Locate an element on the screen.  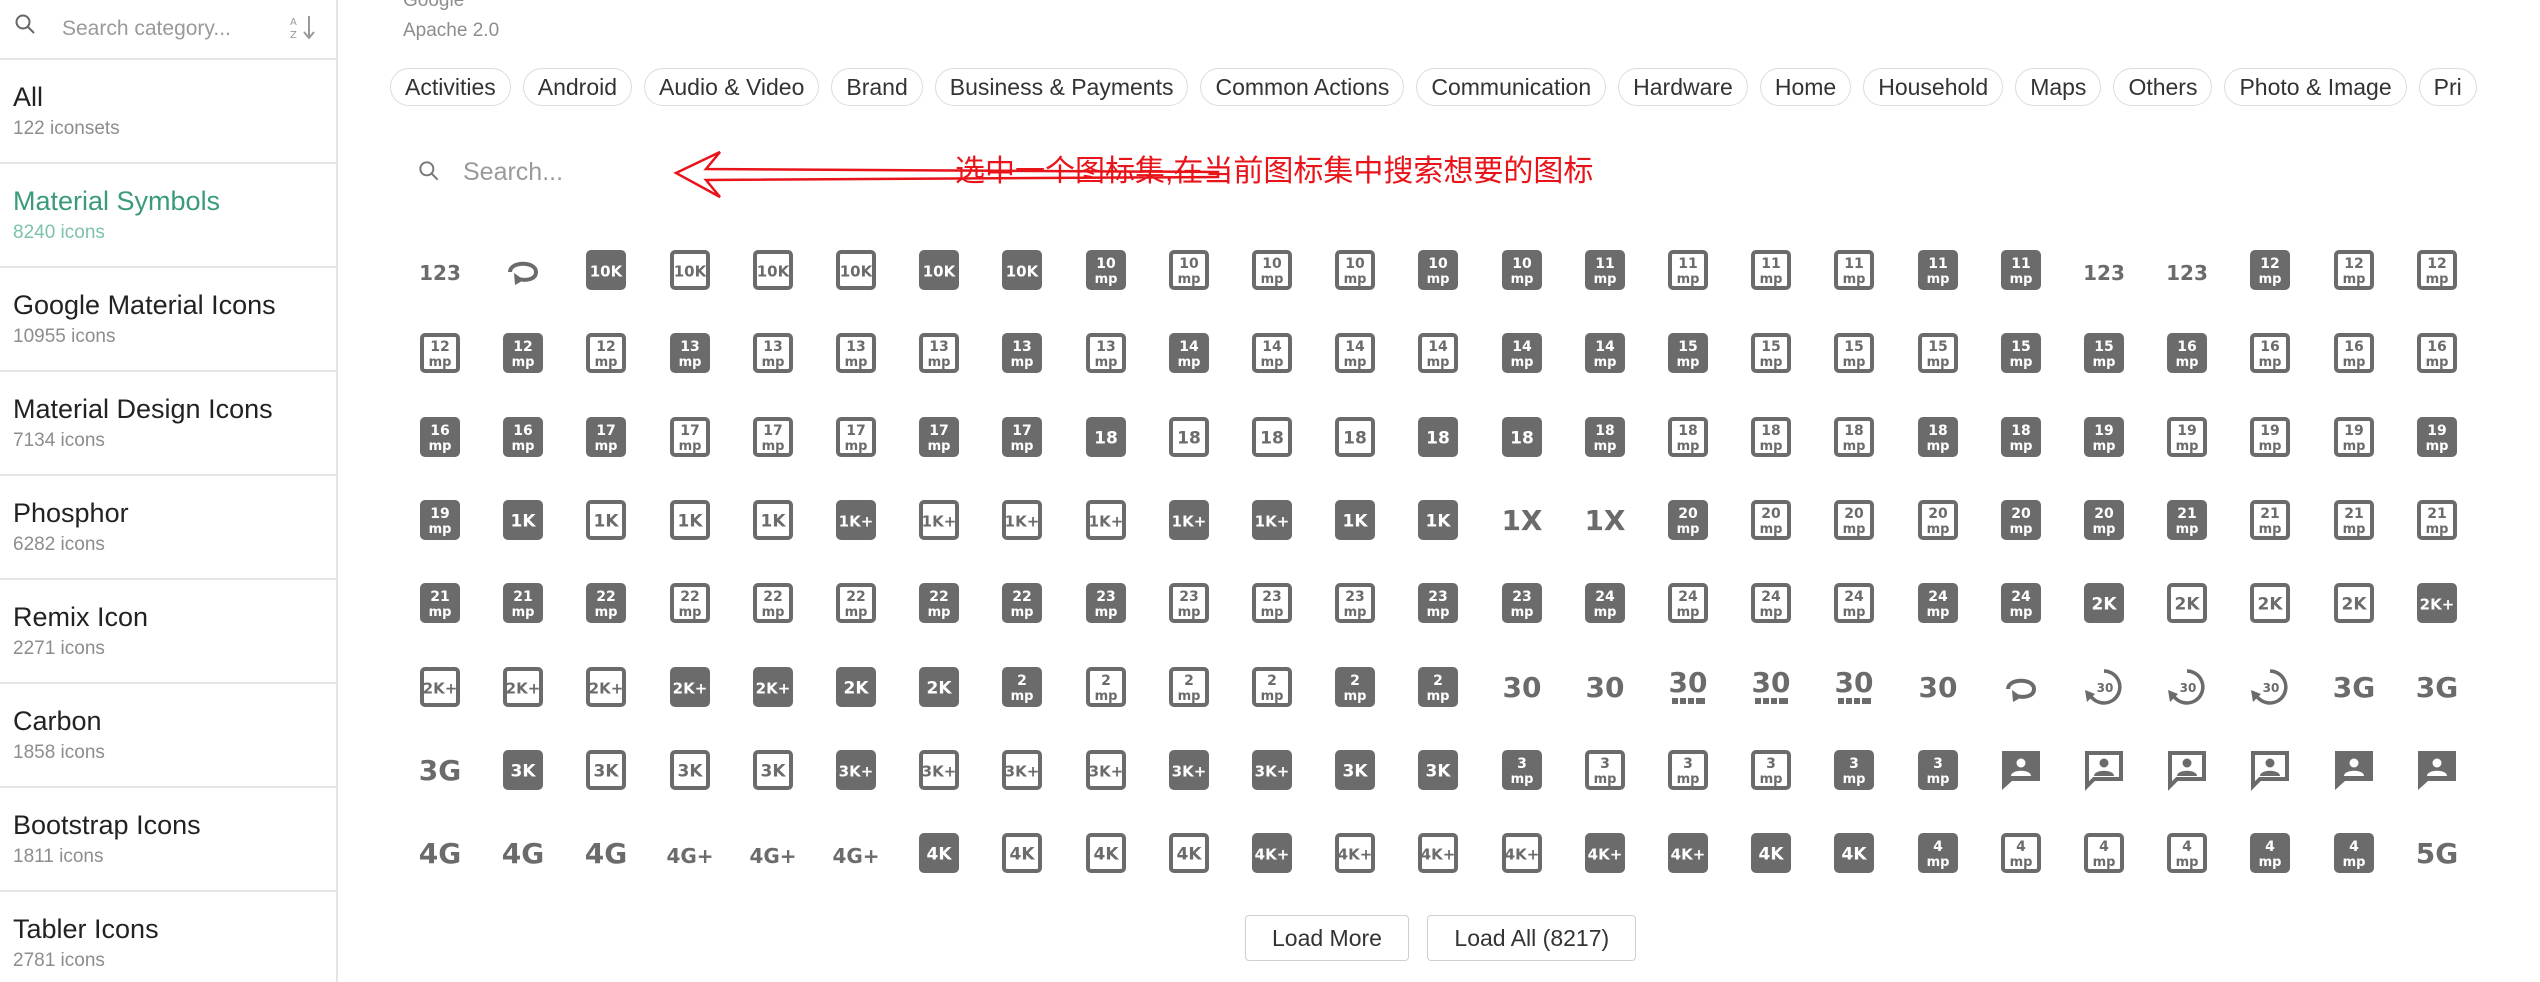
icon-tile: 14 mp is located at coordinates (1605, 353).